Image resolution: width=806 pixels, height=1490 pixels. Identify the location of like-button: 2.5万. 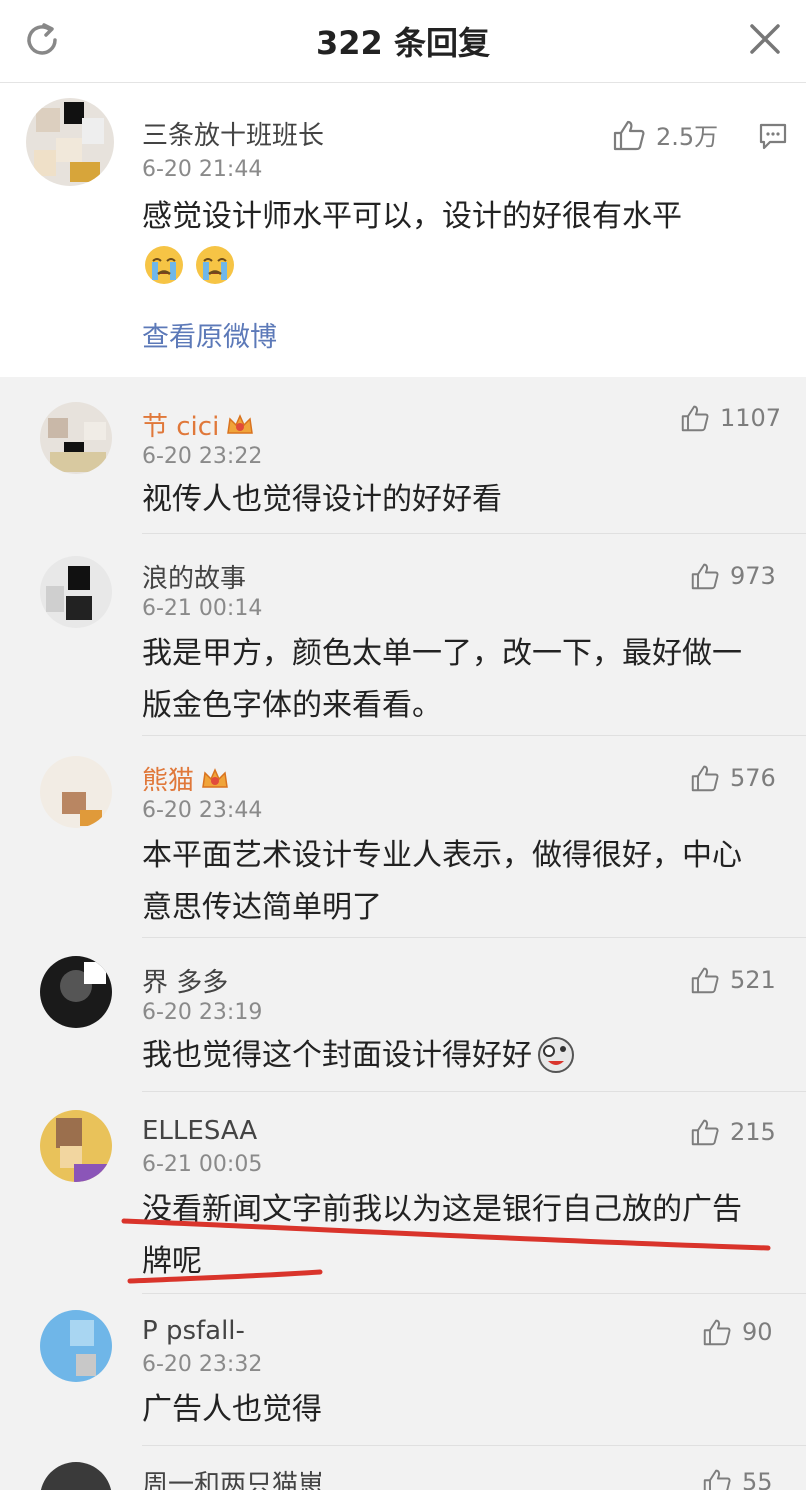
(665, 134).